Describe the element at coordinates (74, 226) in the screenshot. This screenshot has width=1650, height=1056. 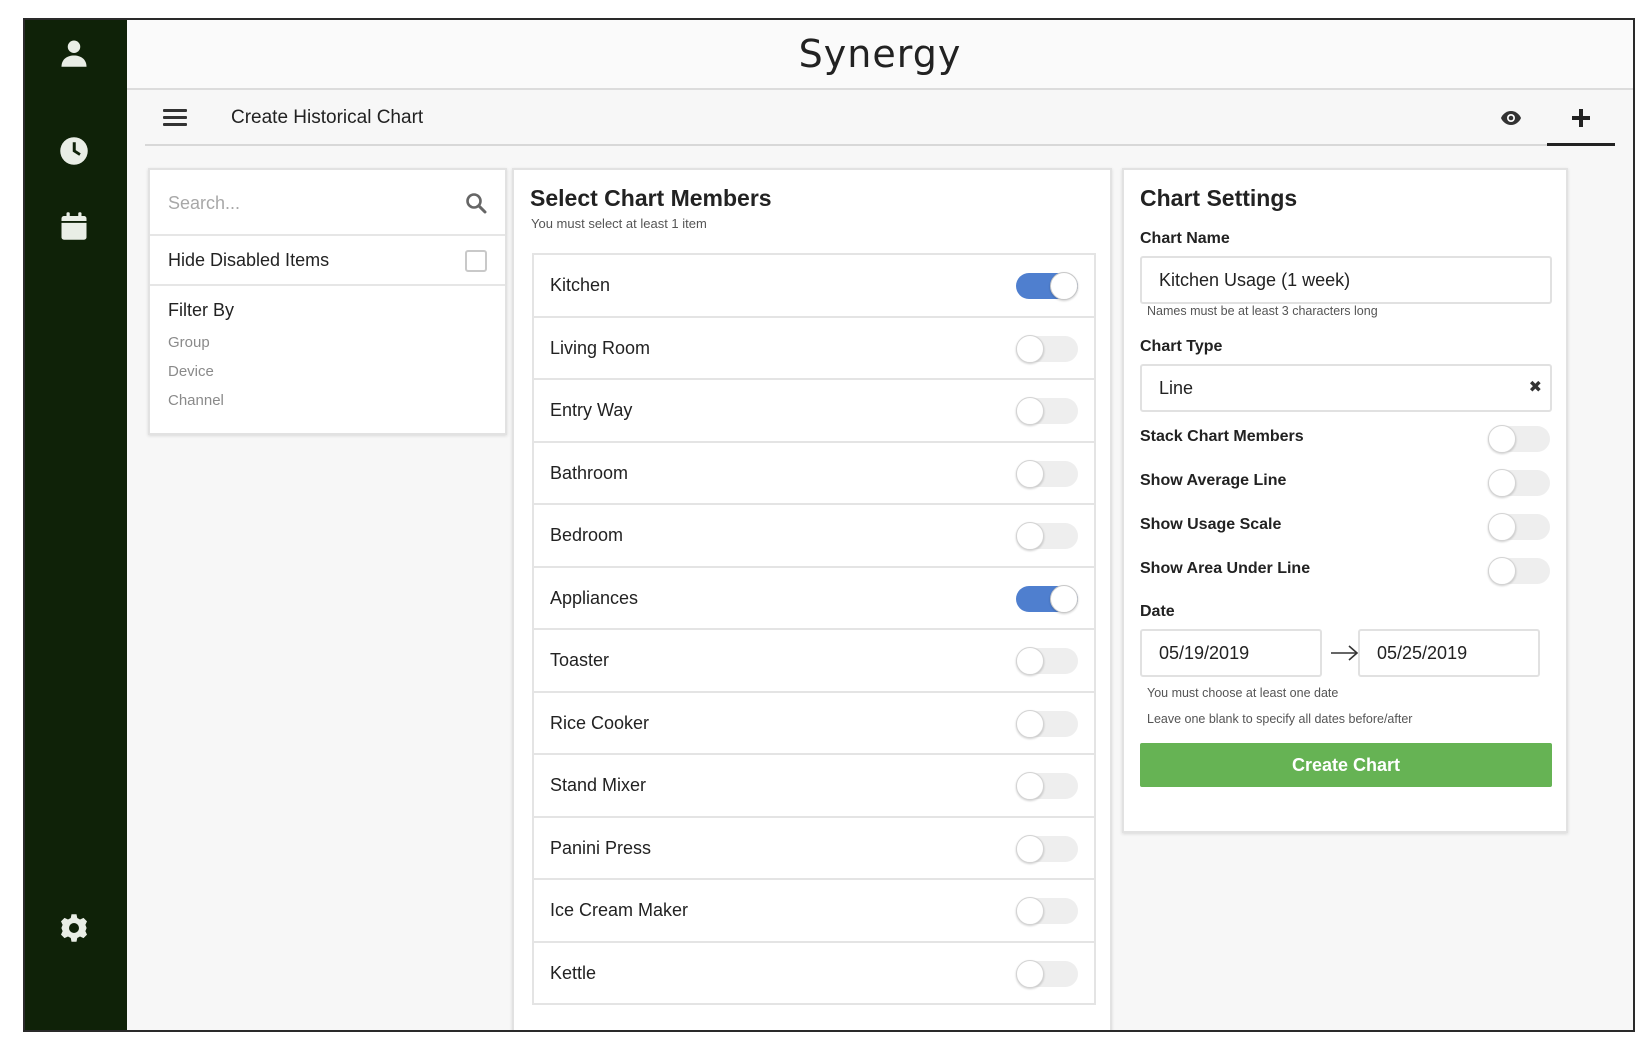
I see `calendar-icon` at that location.